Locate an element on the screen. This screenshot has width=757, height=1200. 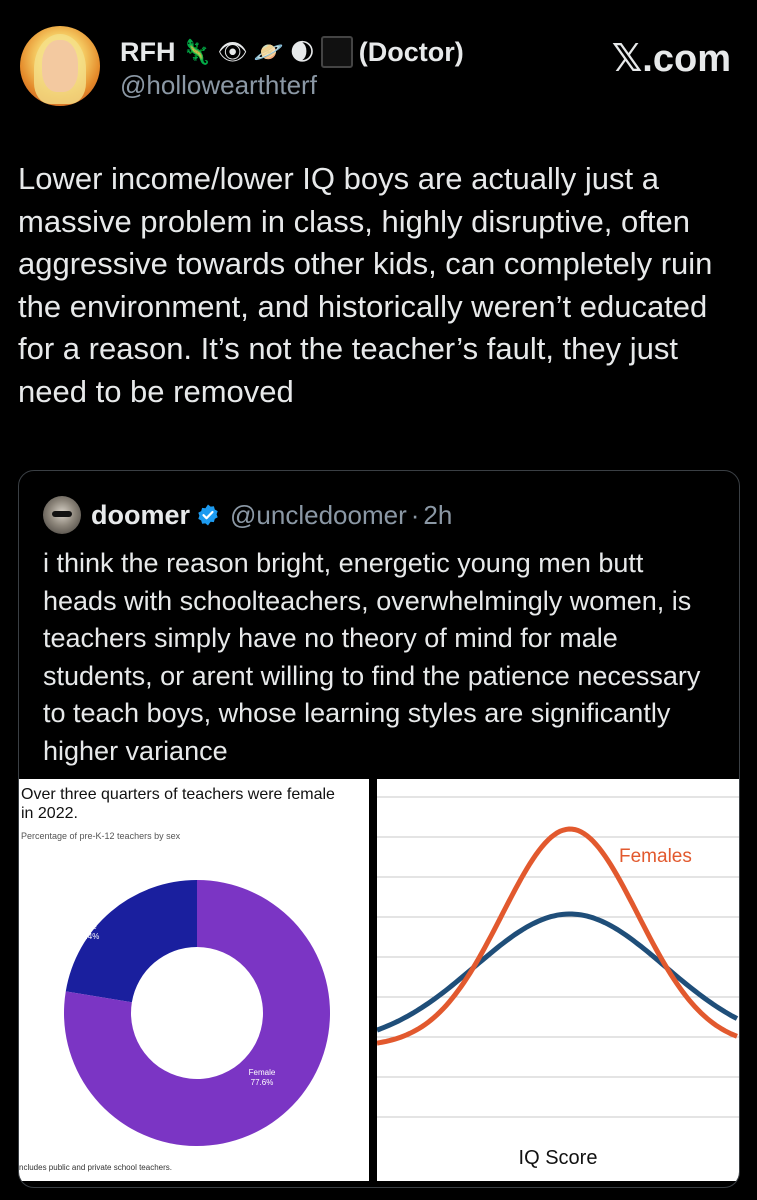
chart-gridlines is located at coordinates (558, 957).